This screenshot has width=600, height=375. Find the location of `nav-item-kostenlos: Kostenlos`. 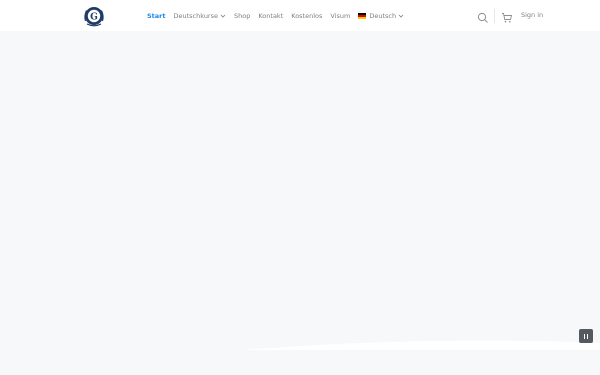

nav-item-kostenlos: Kostenlos is located at coordinates (306, 16).